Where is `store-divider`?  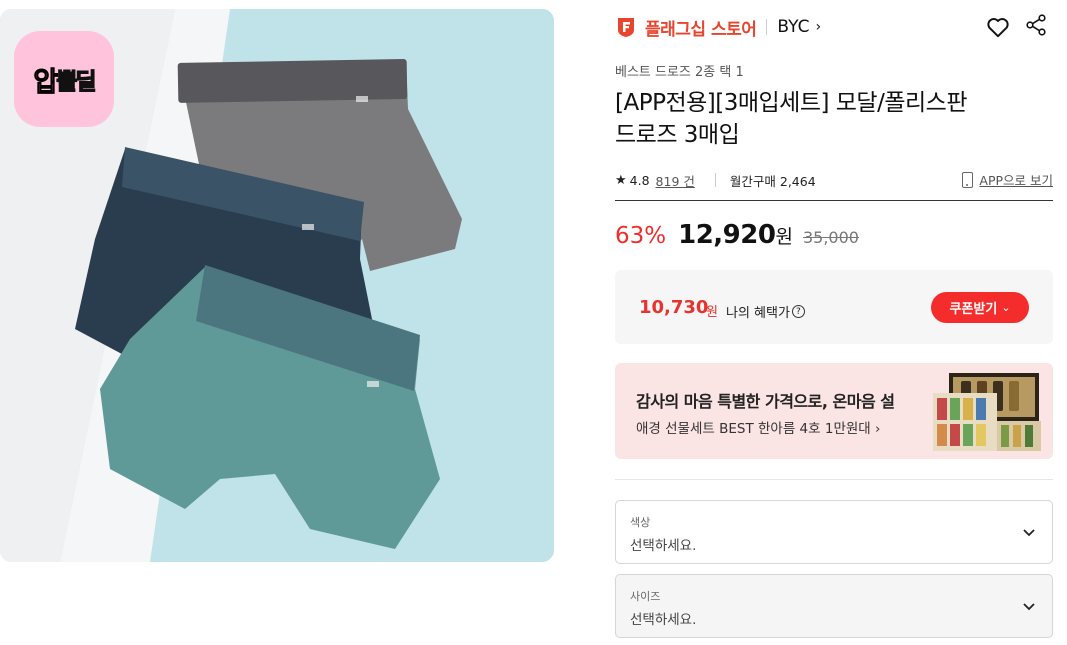
store-divider is located at coordinates (767, 27).